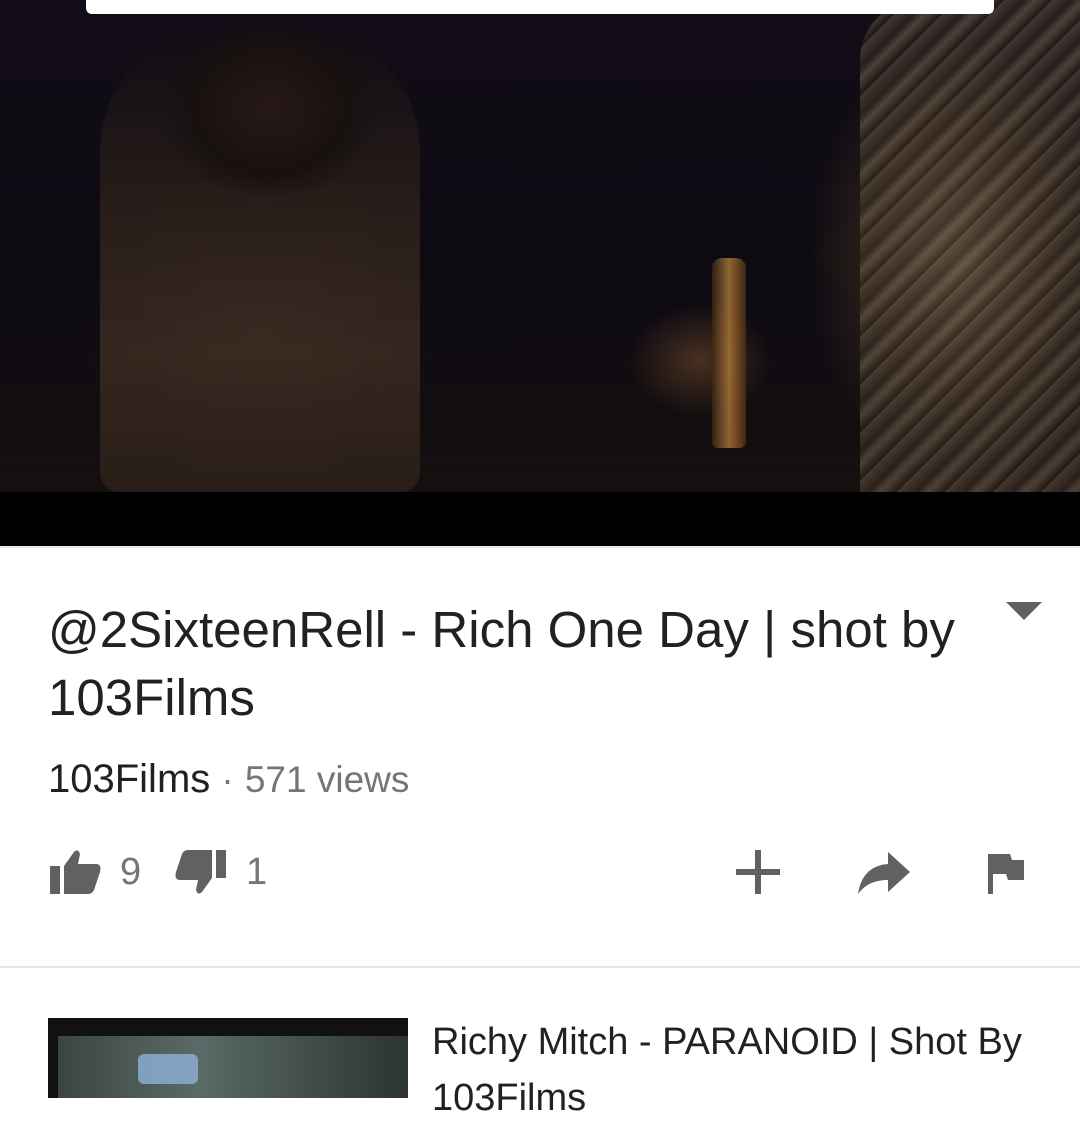  What do you see at coordinates (970, 246) in the screenshot?
I see `video-person-right` at bounding box center [970, 246].